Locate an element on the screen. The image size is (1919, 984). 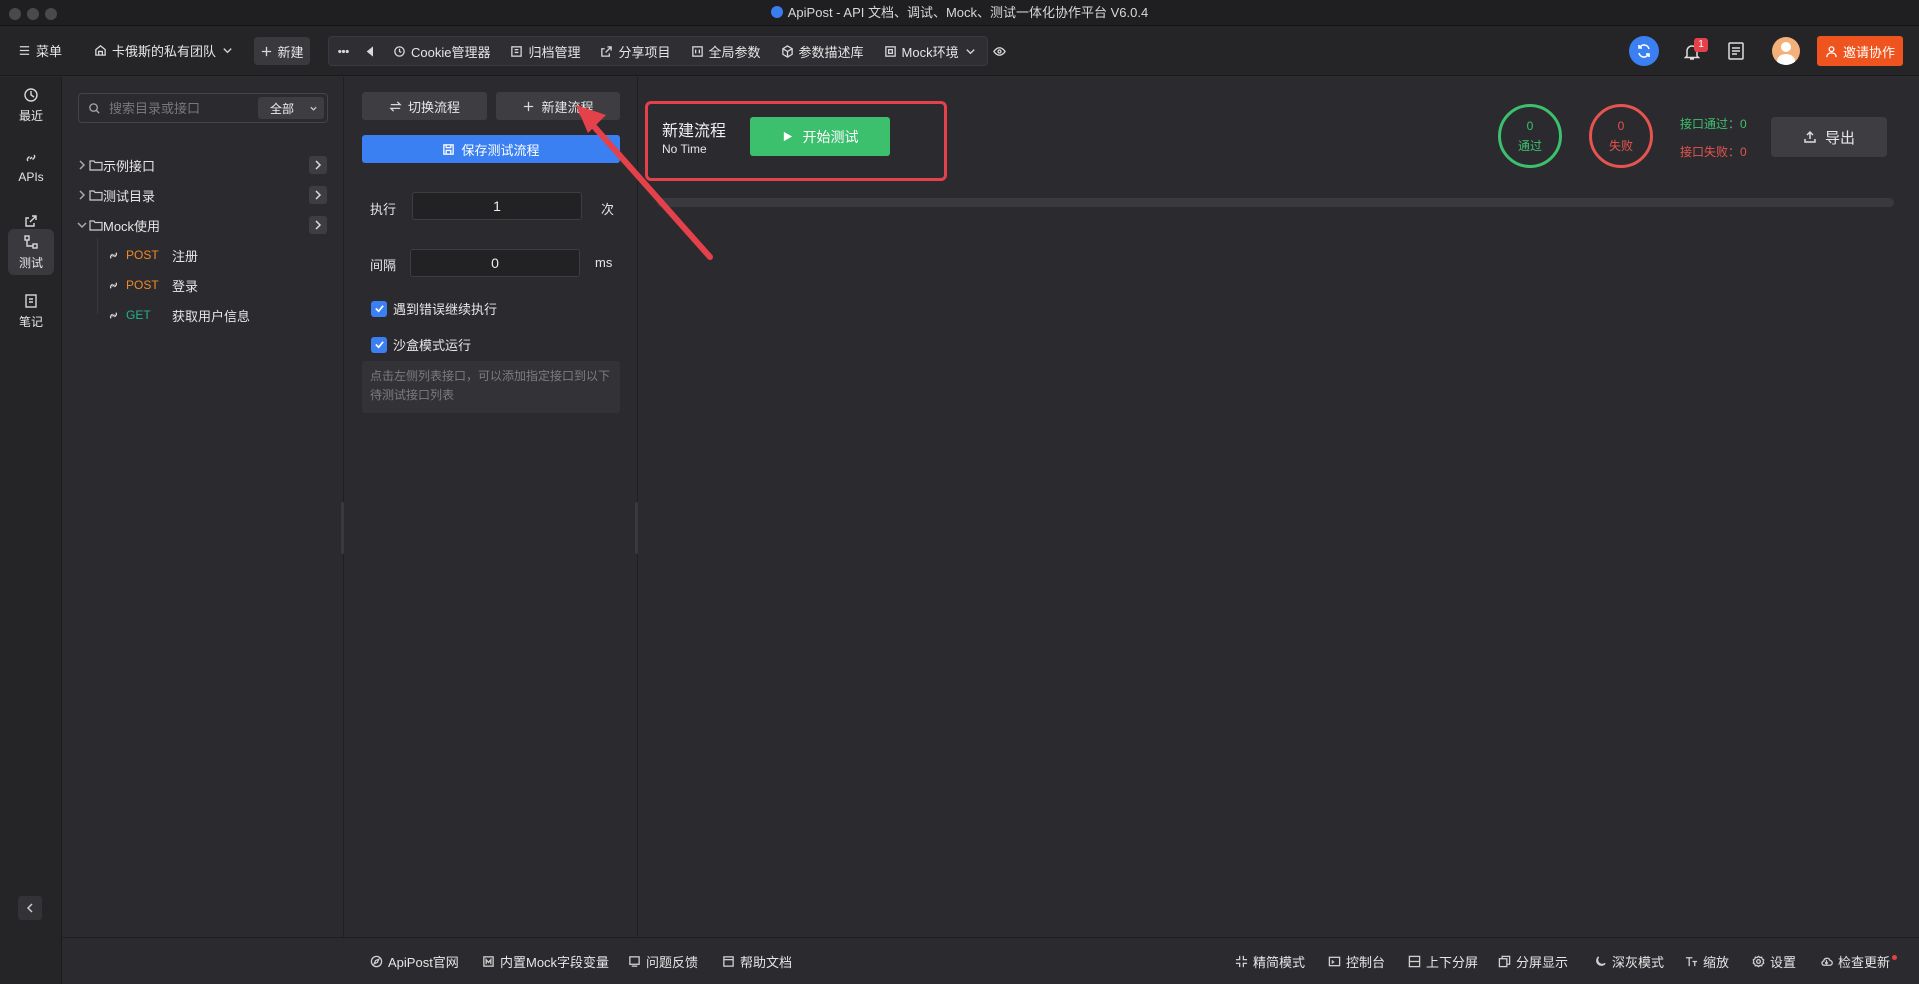
notification-button: 1 is located at coordinates (1694, 52).